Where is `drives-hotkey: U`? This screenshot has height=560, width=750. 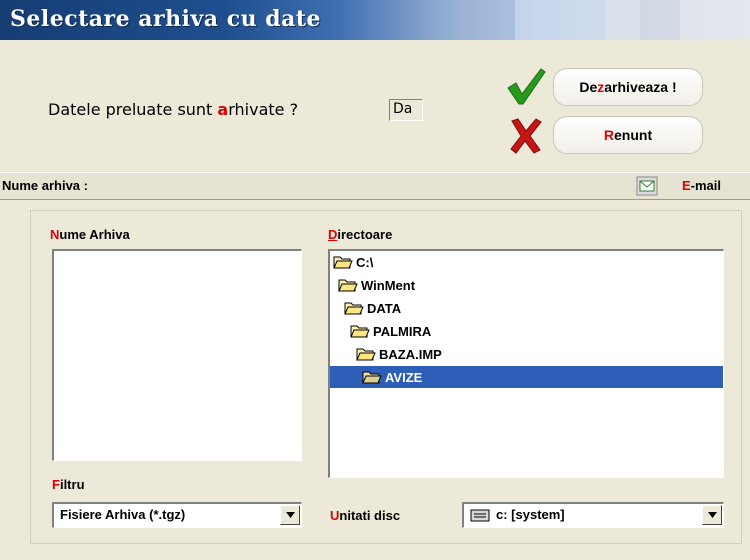
drives-hotkey: U is located at coordinates (335, 515).